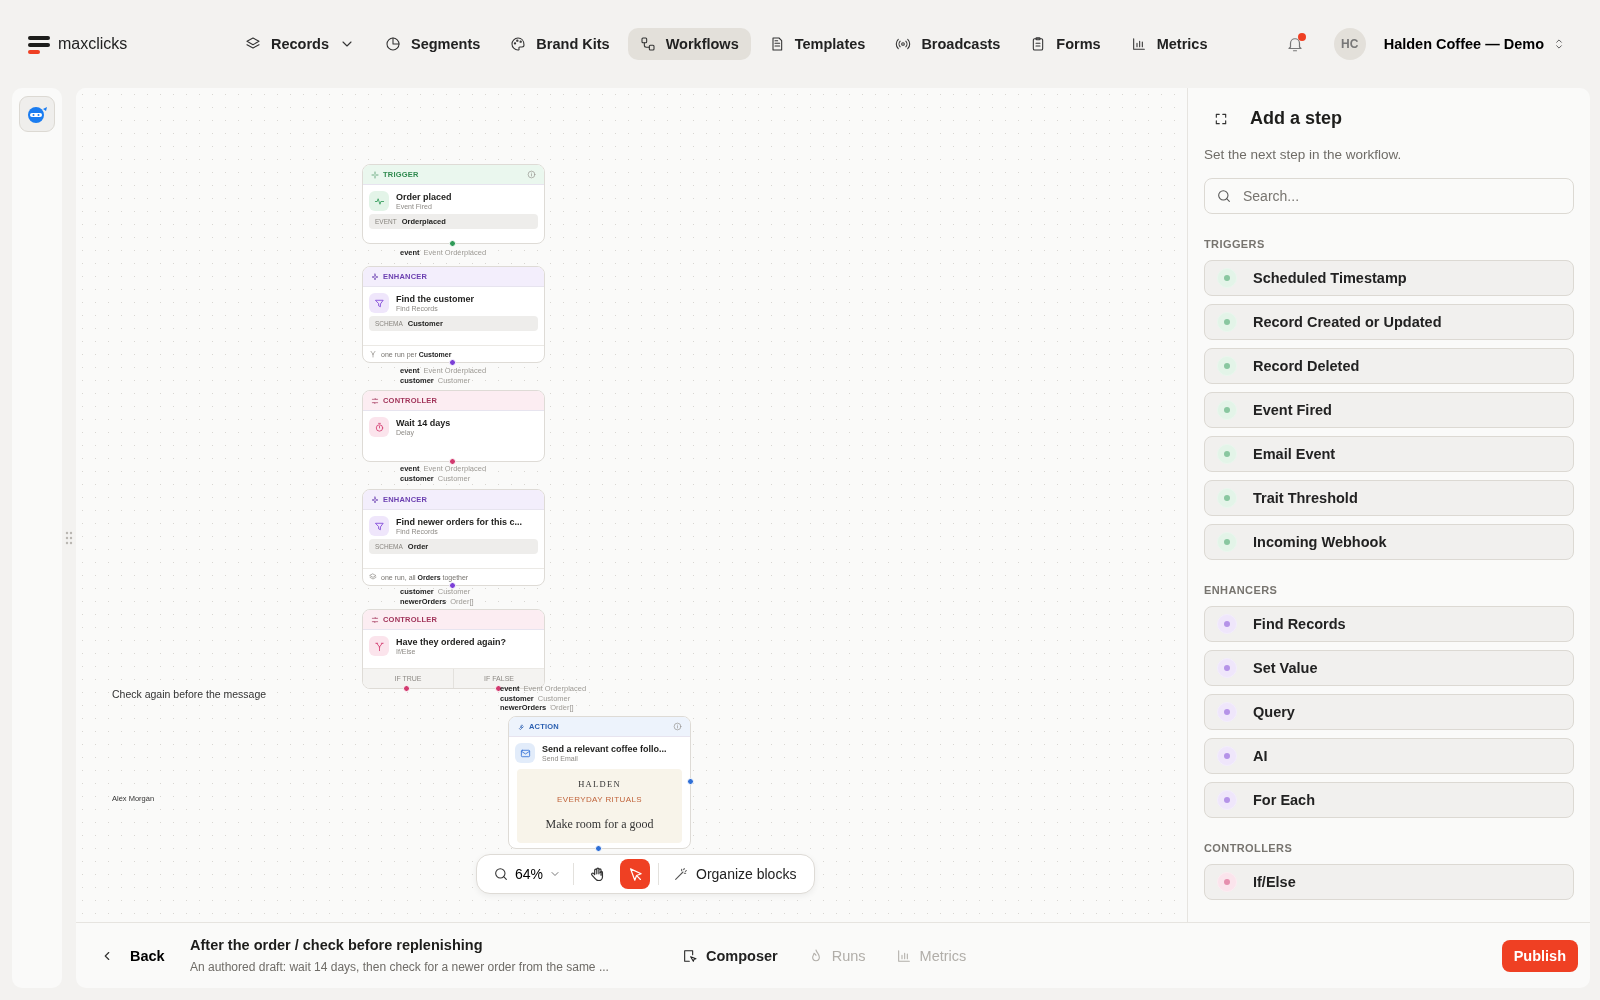 This screenshot has height=1000, width=1600. What do you see at coordinates (599, 800) in the screenshot?
I see `email-tagline: EVERYDAY RITUALS` at bounding box center [599, 800].